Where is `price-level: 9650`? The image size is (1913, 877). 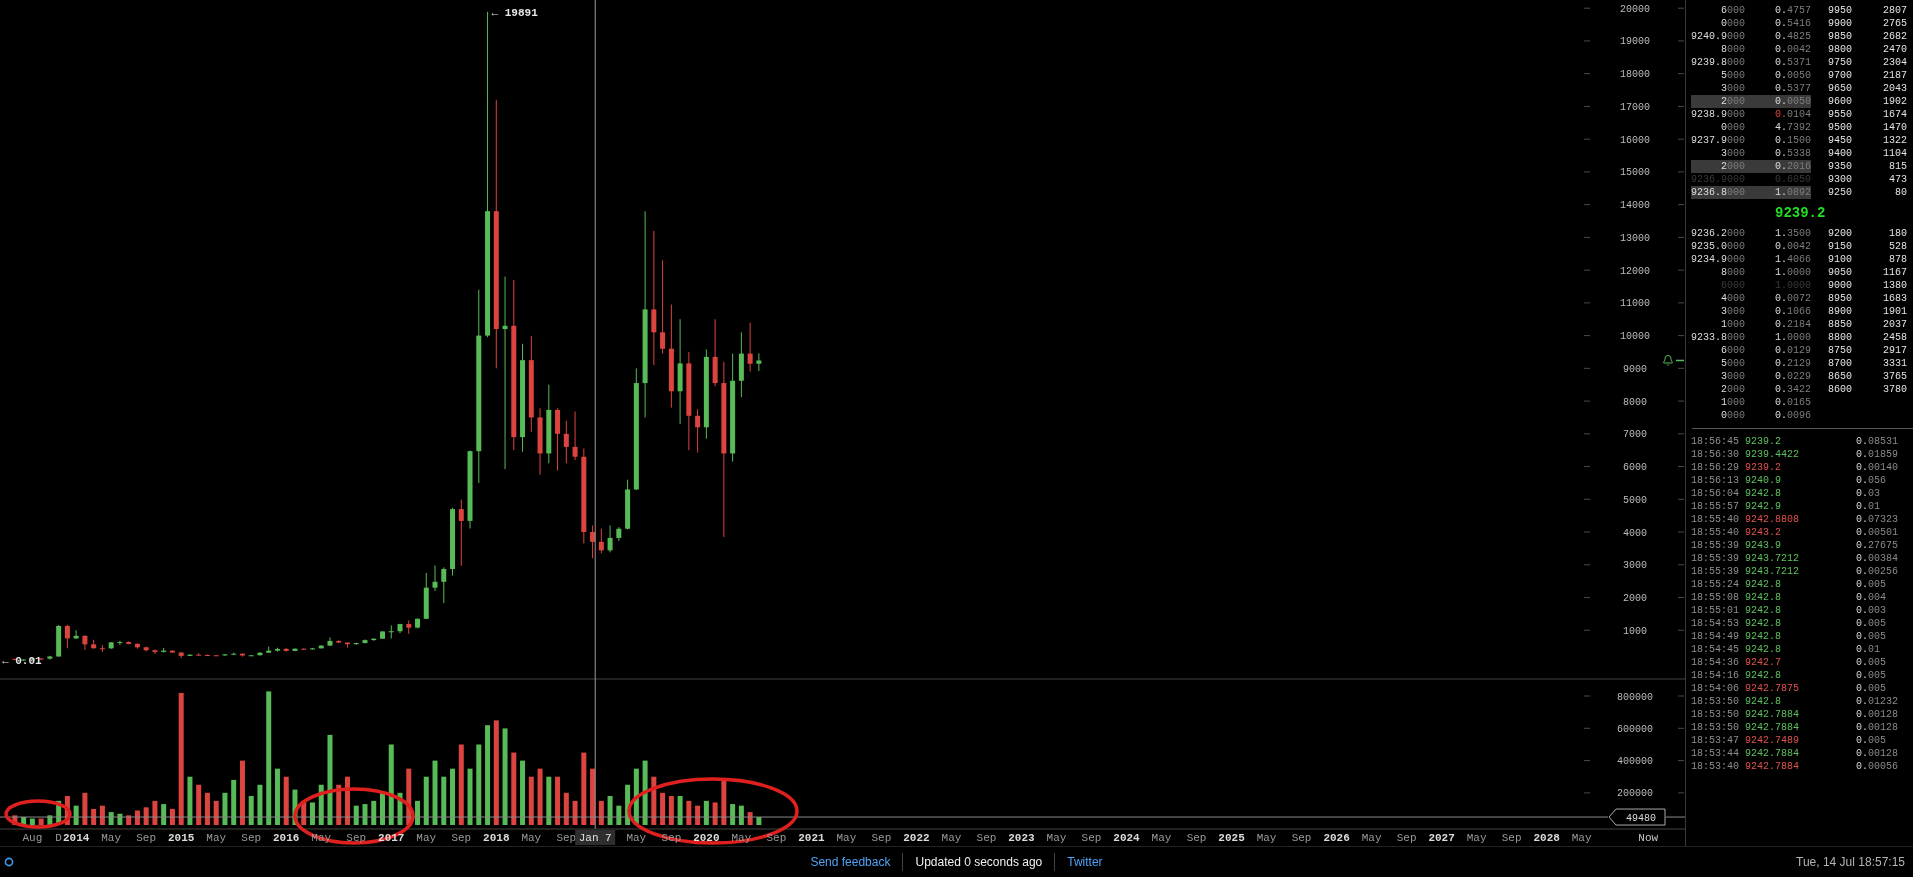 price-level: 9650 is located at coordinates (1840, 88).